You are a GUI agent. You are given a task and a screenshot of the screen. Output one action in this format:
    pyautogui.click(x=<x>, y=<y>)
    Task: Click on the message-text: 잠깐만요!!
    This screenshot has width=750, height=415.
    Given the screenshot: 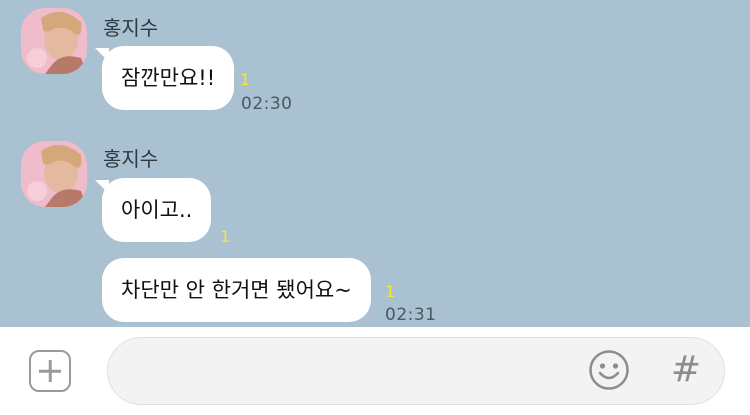 What is the action you would take?
    pyautogui.click(x=168, y=77)
    